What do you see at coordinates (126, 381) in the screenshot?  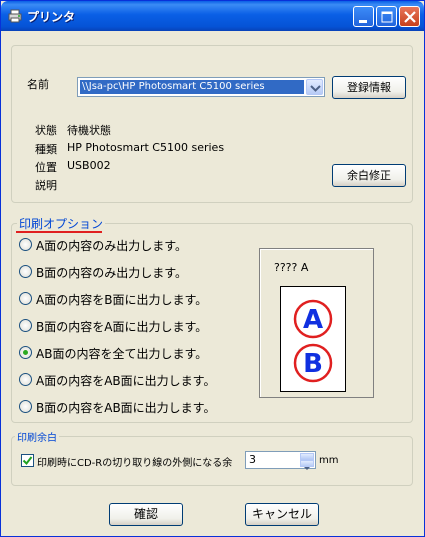 I see `option-label: A面の内容をAB面に出力します。` at bounding box center [126, 381].